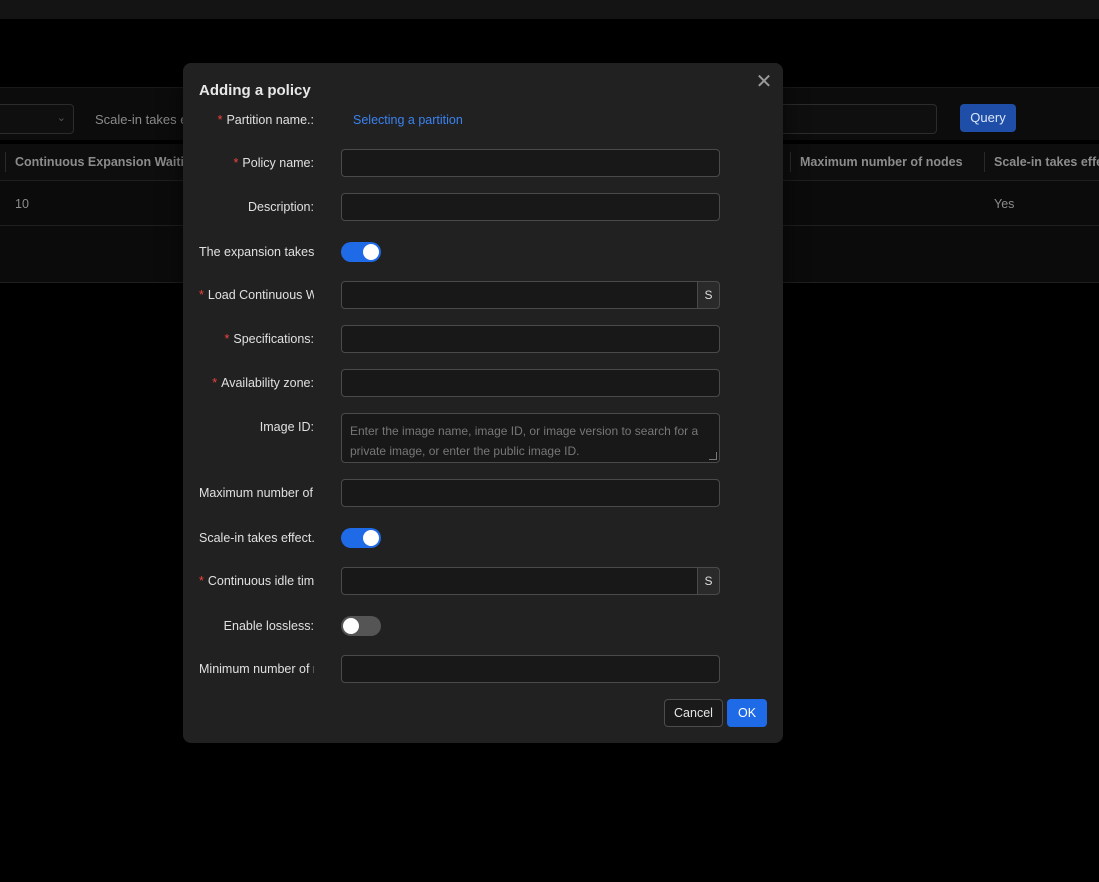  I want to click on form-row-policy-name: * Policy name:, so click(483, 163).